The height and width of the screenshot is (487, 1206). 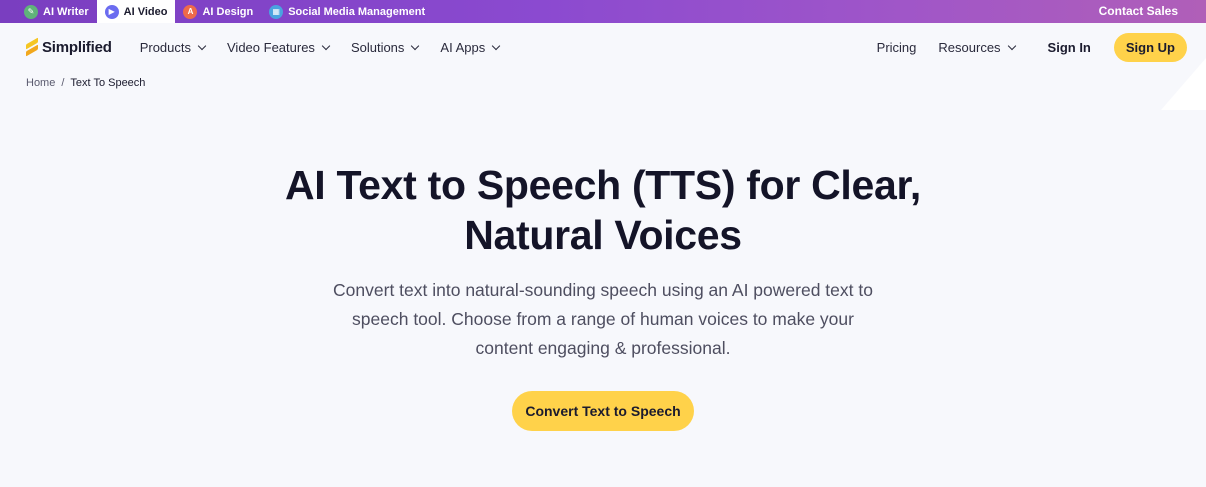 I want to click on breadcrumb-home: Home, so click(x=40, y=83).